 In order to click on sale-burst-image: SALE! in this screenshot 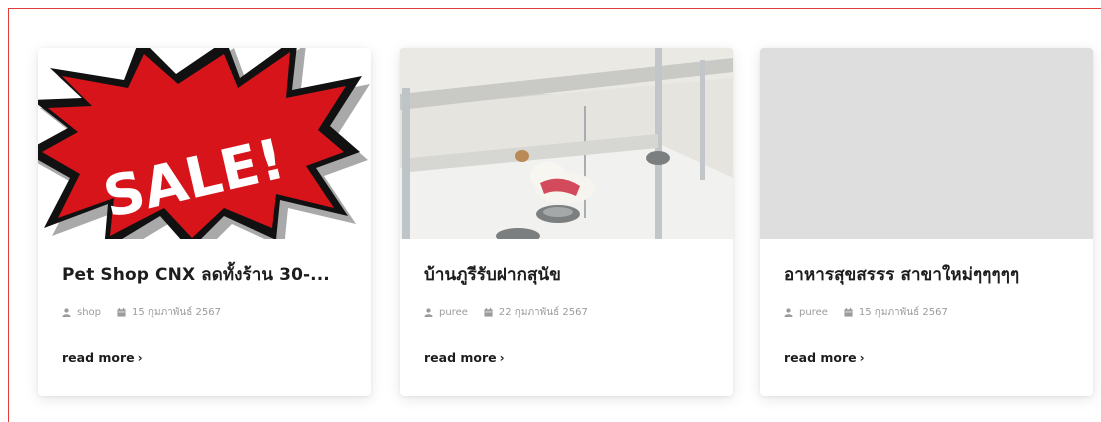, I will do `click(204, 143)`.